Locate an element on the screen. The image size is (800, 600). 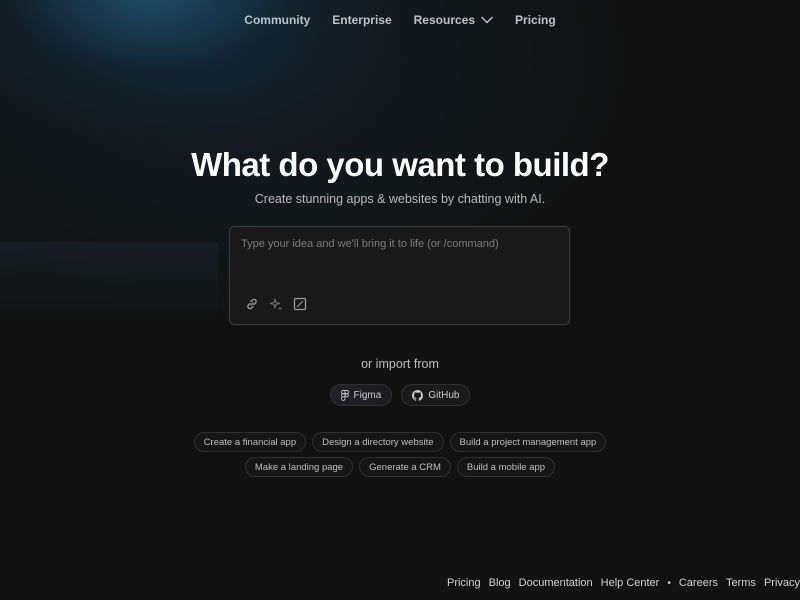
footer-link-terms: Terms is located at coordinates (741, 583).